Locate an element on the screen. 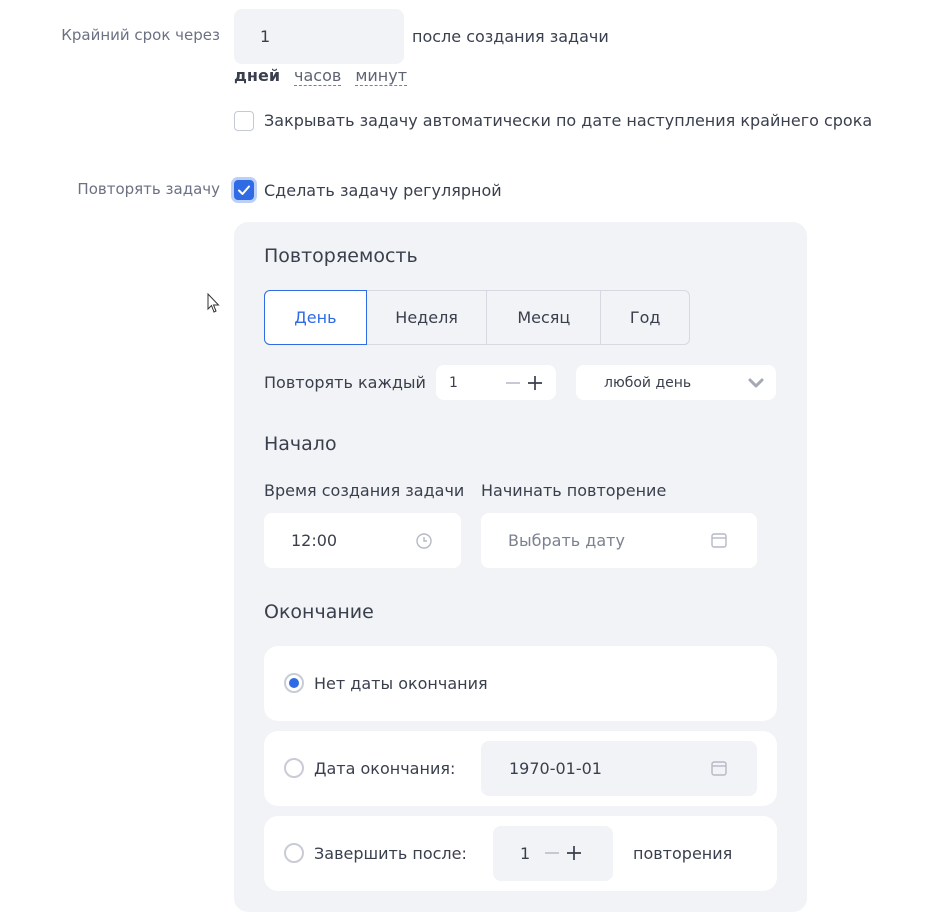  end-option-count: Завершить после: 1 повторения is located at coordinates (520, 853).